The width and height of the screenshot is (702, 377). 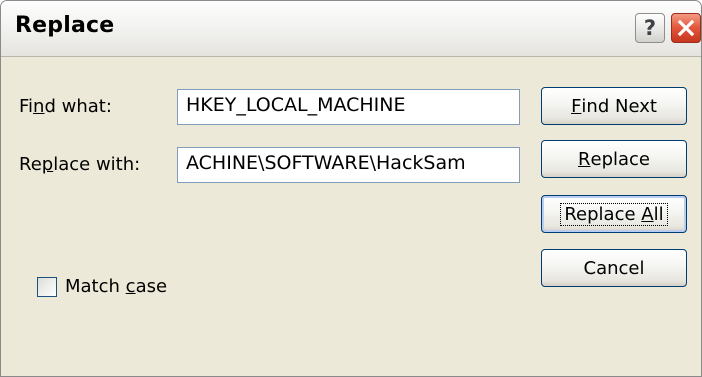 What do you see at coordinates (603, 214) in the screenshot?
I see `replace-all-label-start: Replace` at bounding box center [603, 214].